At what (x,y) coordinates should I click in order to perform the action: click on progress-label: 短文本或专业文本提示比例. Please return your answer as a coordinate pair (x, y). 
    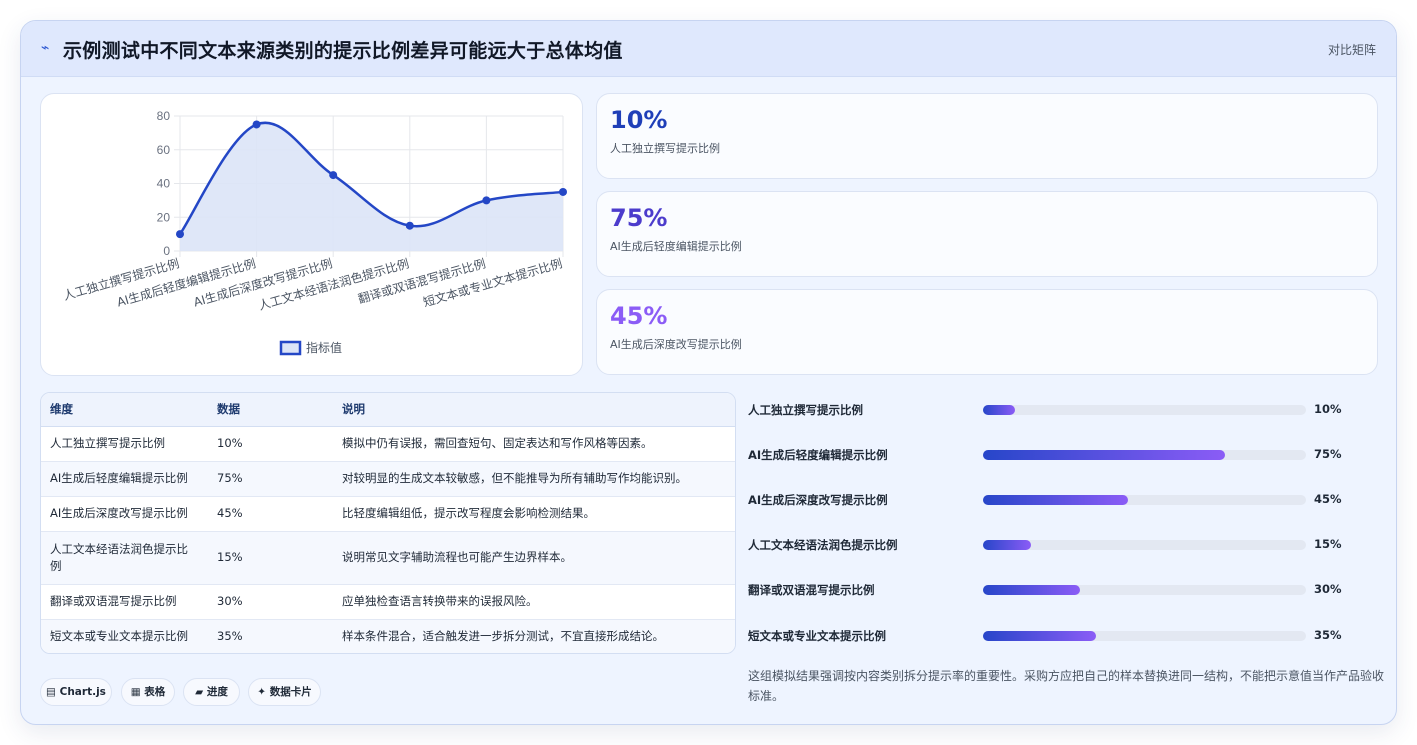
    Looking at the image, I should click on (817, 636).